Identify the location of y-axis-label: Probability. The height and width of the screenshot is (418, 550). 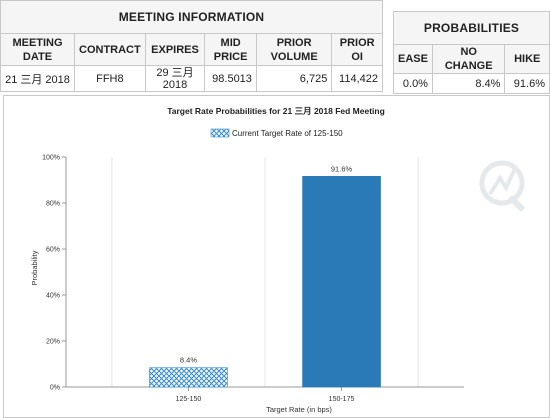
(34, 267).